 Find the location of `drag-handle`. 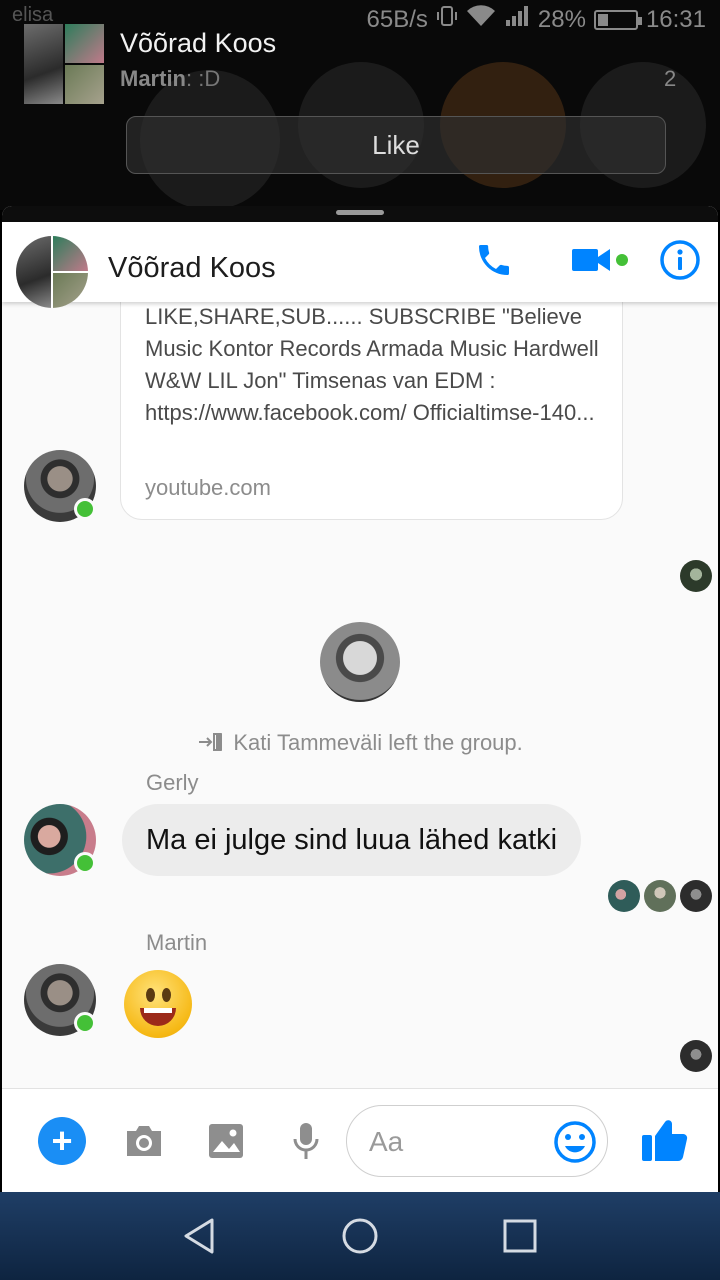

drag-handle is located at coordinates (360, 212).